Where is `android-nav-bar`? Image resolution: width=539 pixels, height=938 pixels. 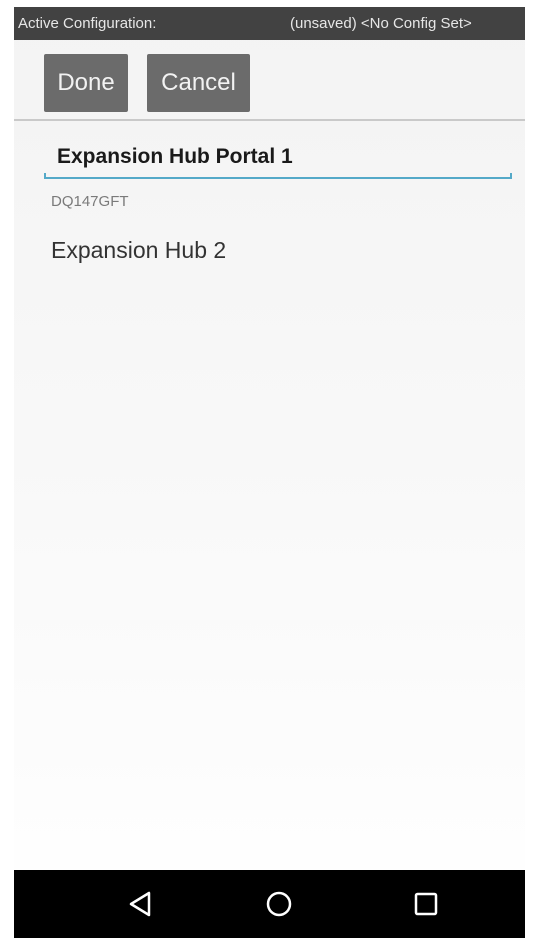 android-nav-bar is located at coordinates (269, 904).